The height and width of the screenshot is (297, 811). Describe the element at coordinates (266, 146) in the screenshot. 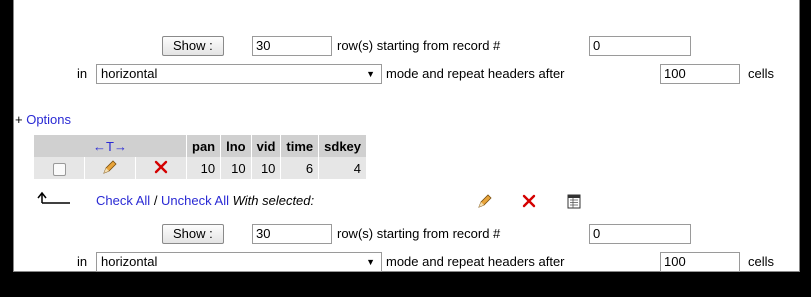

I see `column-header-vid: vid` at that location.